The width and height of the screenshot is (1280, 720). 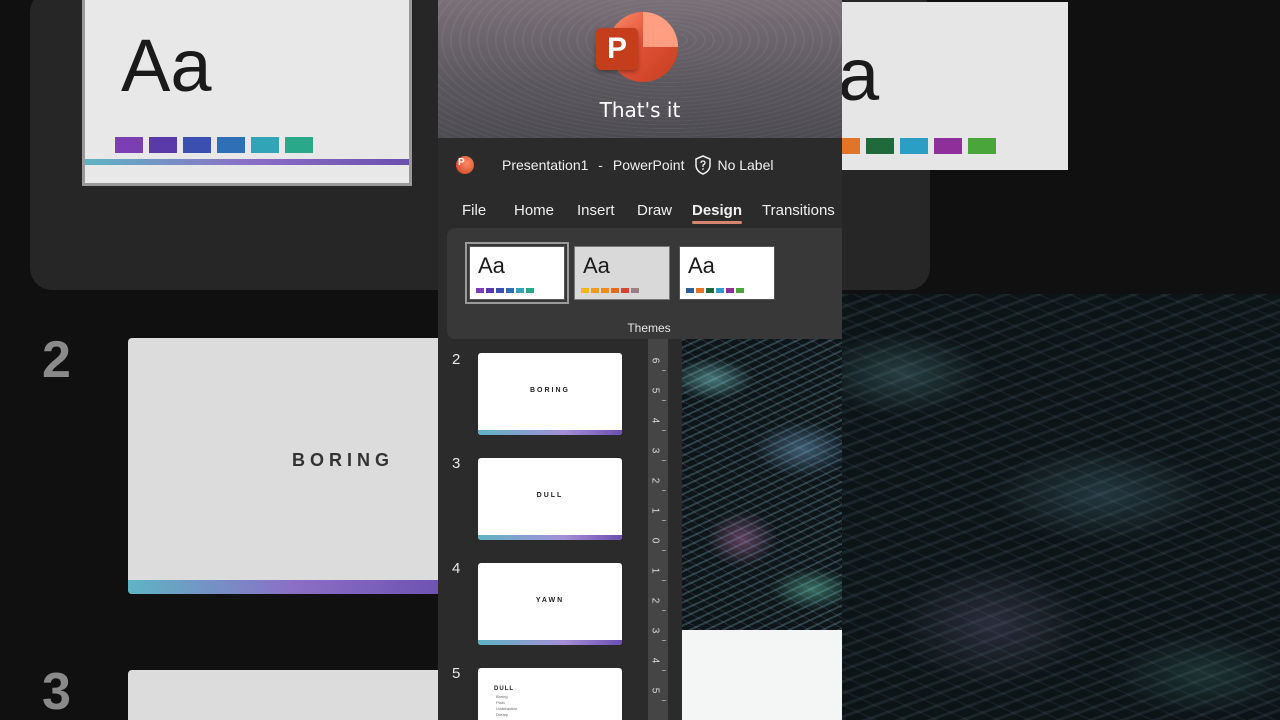 What do you see at coordinates (655, 690) in the screenshot?
I see `ruler-mark: 5` at bounding box center [655, 690].